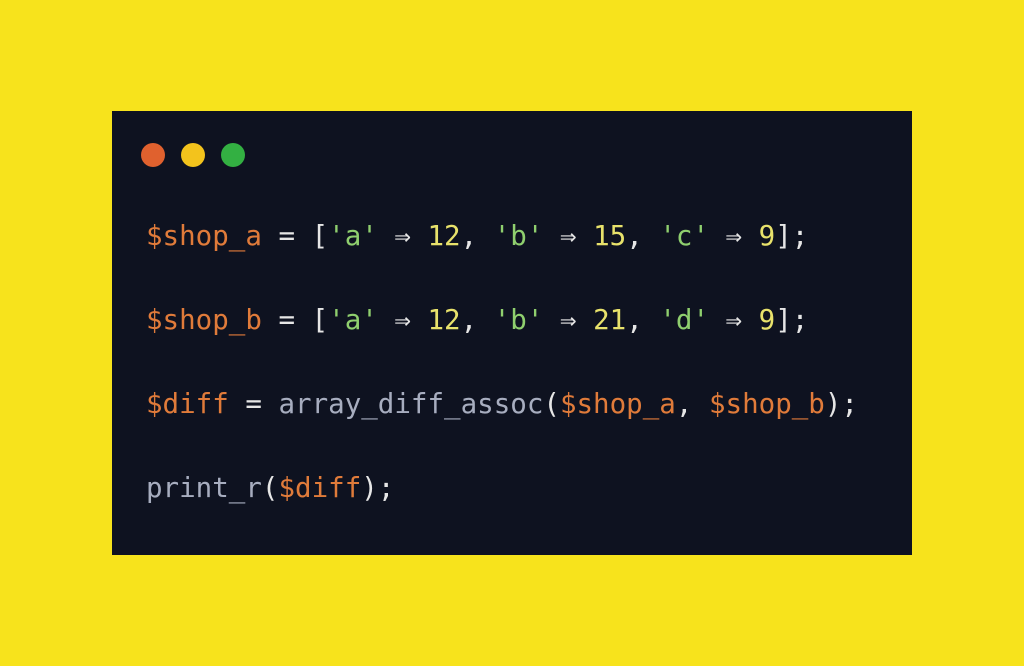 This screenshot has height=666, width=1024. What do you see at coordinates (253, 404) in the screenshot?
I see `code-token-punctuation: =` at bounding box center [253, 404].